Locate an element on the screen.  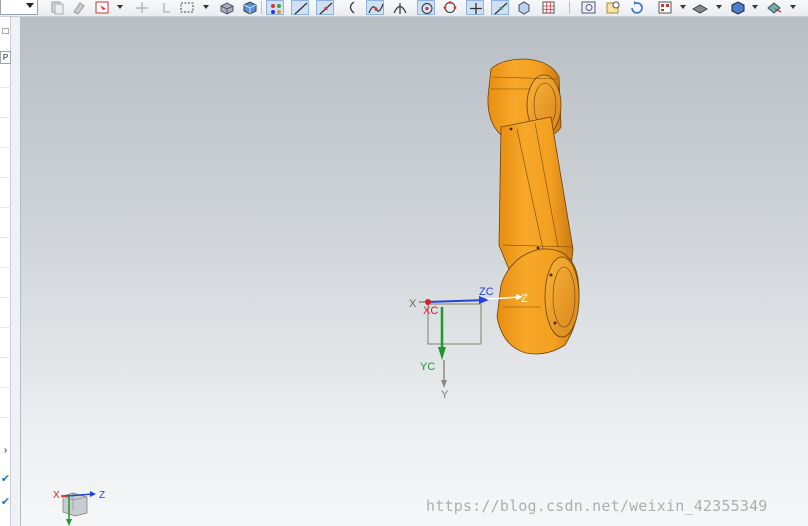
navigator-tab: P is located at coordinates (5, 57).